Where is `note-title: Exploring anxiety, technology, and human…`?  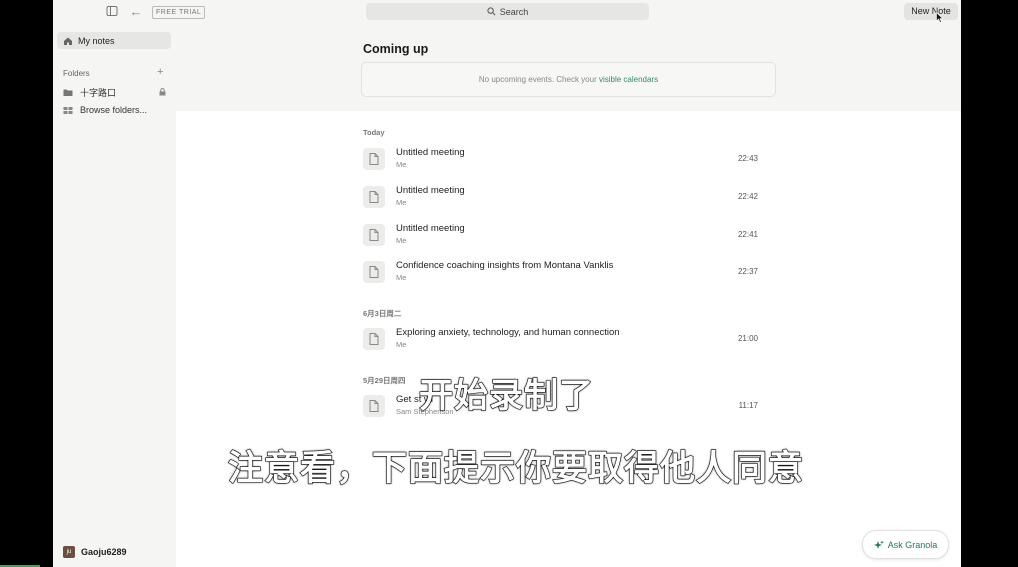
note-title: Exploring anxiety, technology, and human… is located at coordinates (508, 332).